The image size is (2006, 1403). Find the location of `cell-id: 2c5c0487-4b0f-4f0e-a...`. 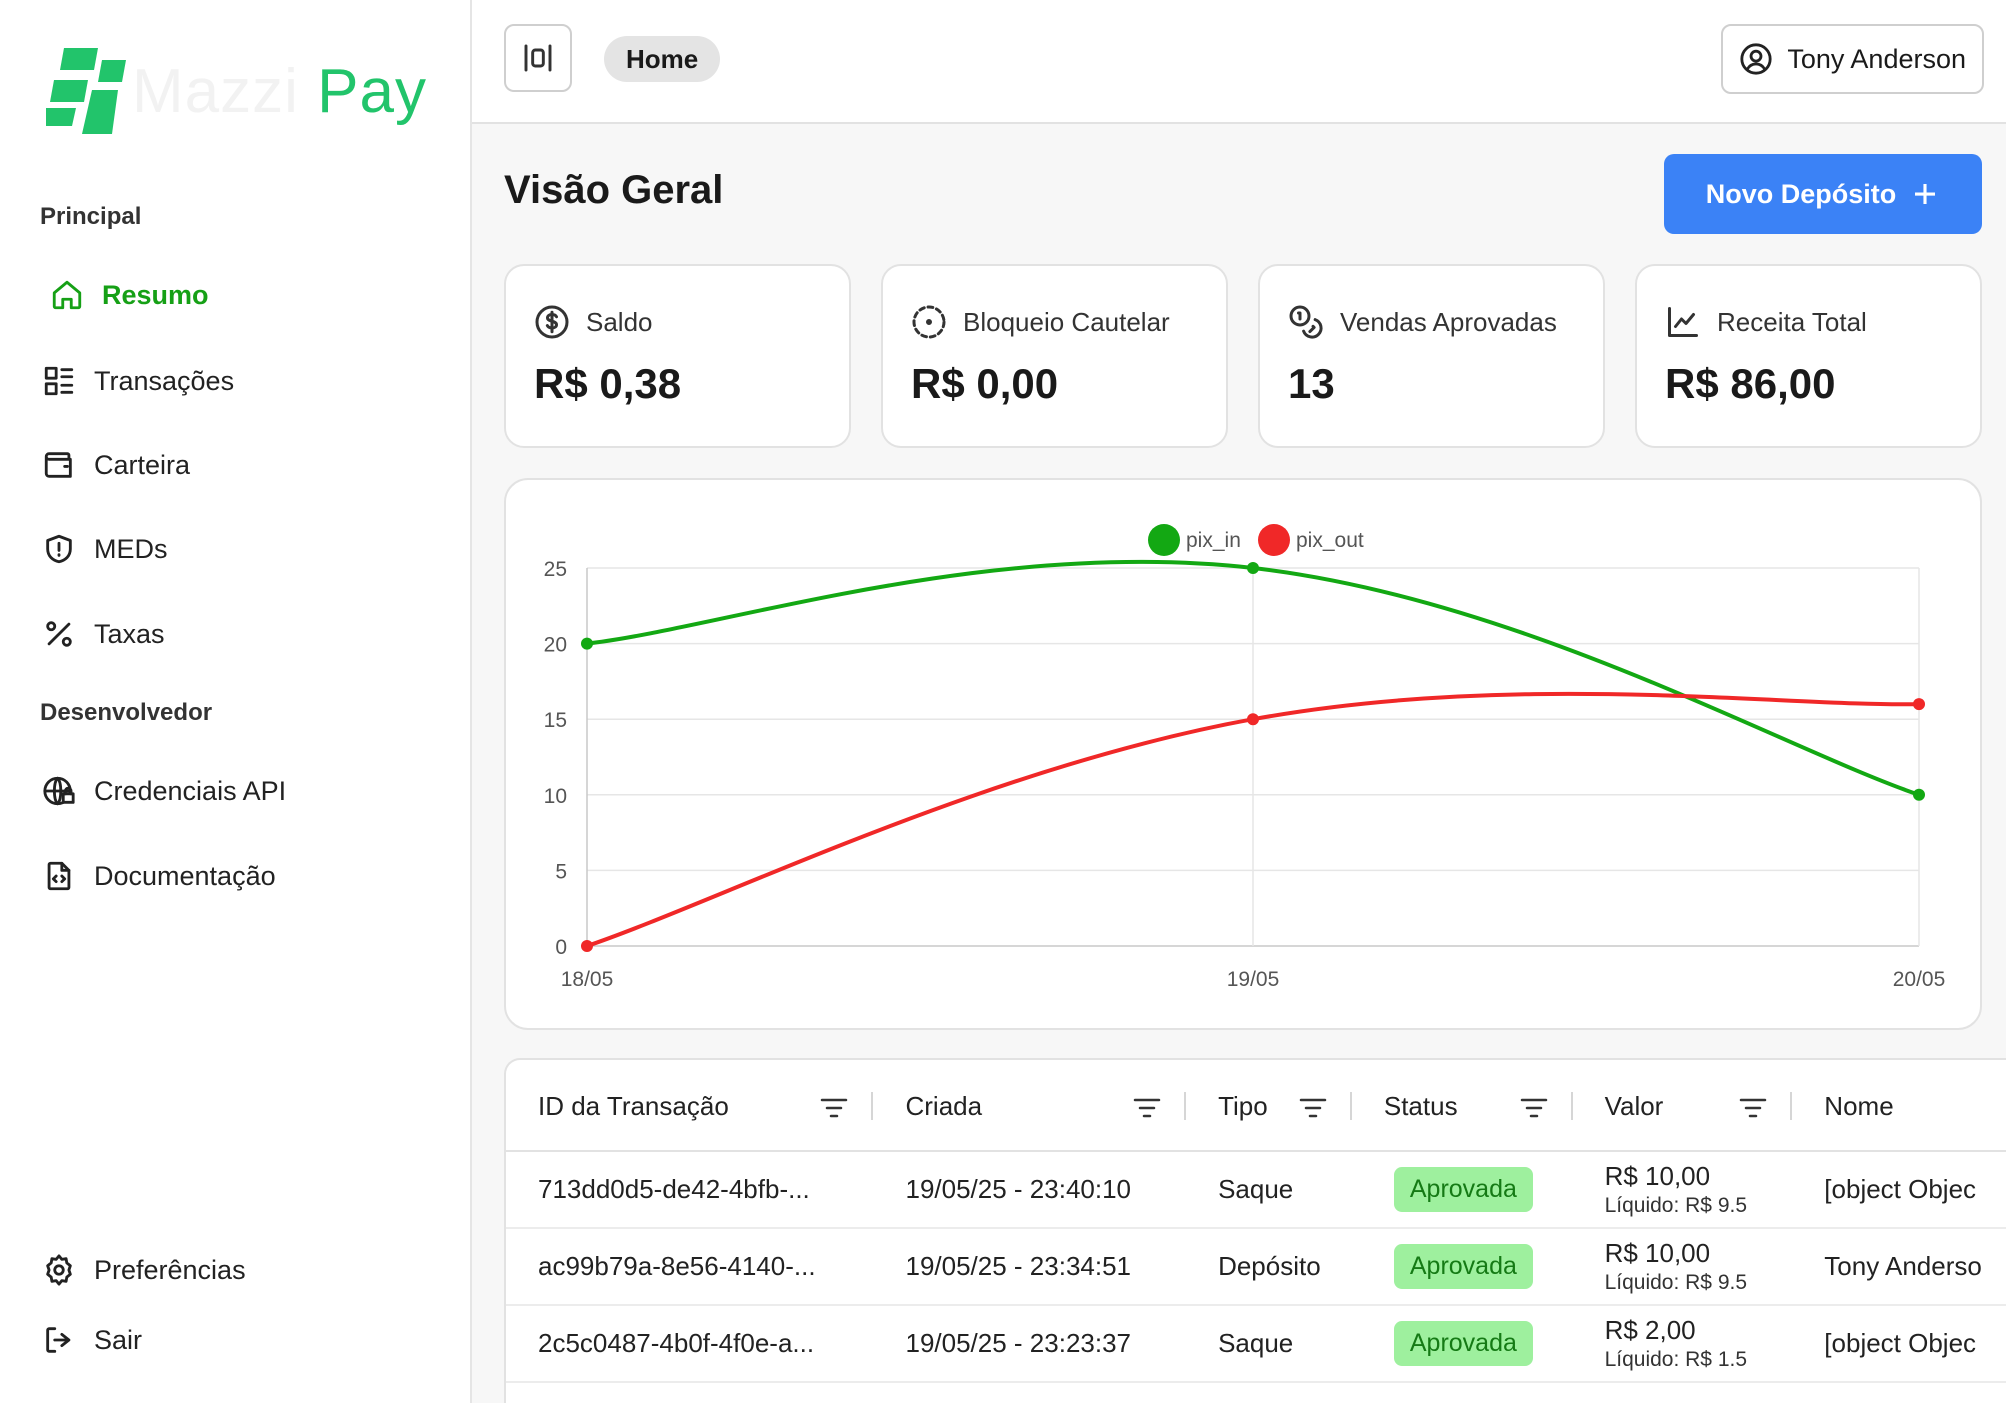

cell-id: 2c5c0487-4b0f-4f0e-a... is located at coordinates (676, 1343).